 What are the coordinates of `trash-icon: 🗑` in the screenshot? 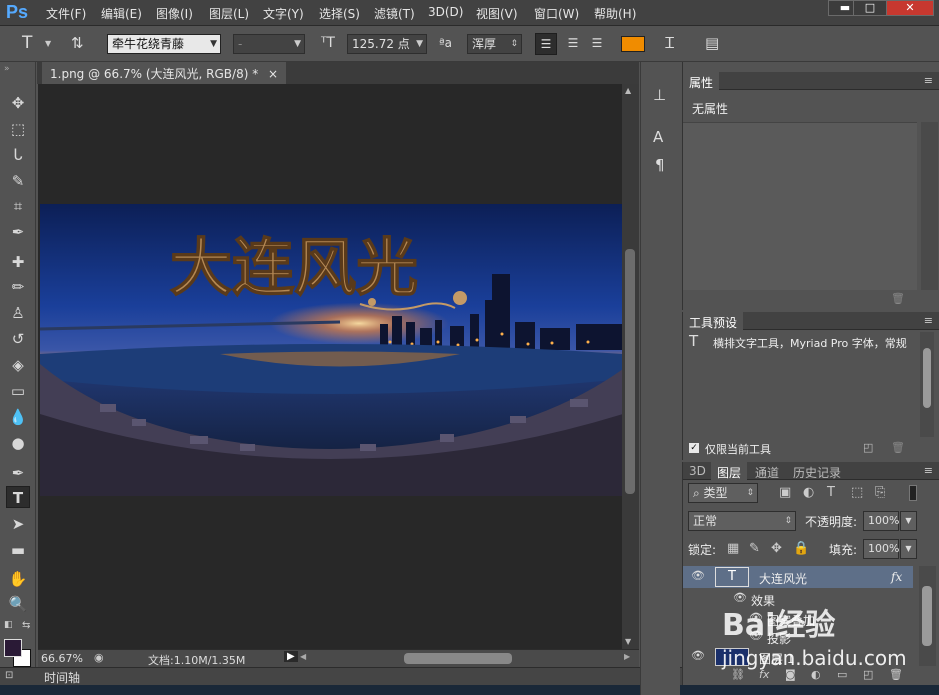 It's located at (898, 447).